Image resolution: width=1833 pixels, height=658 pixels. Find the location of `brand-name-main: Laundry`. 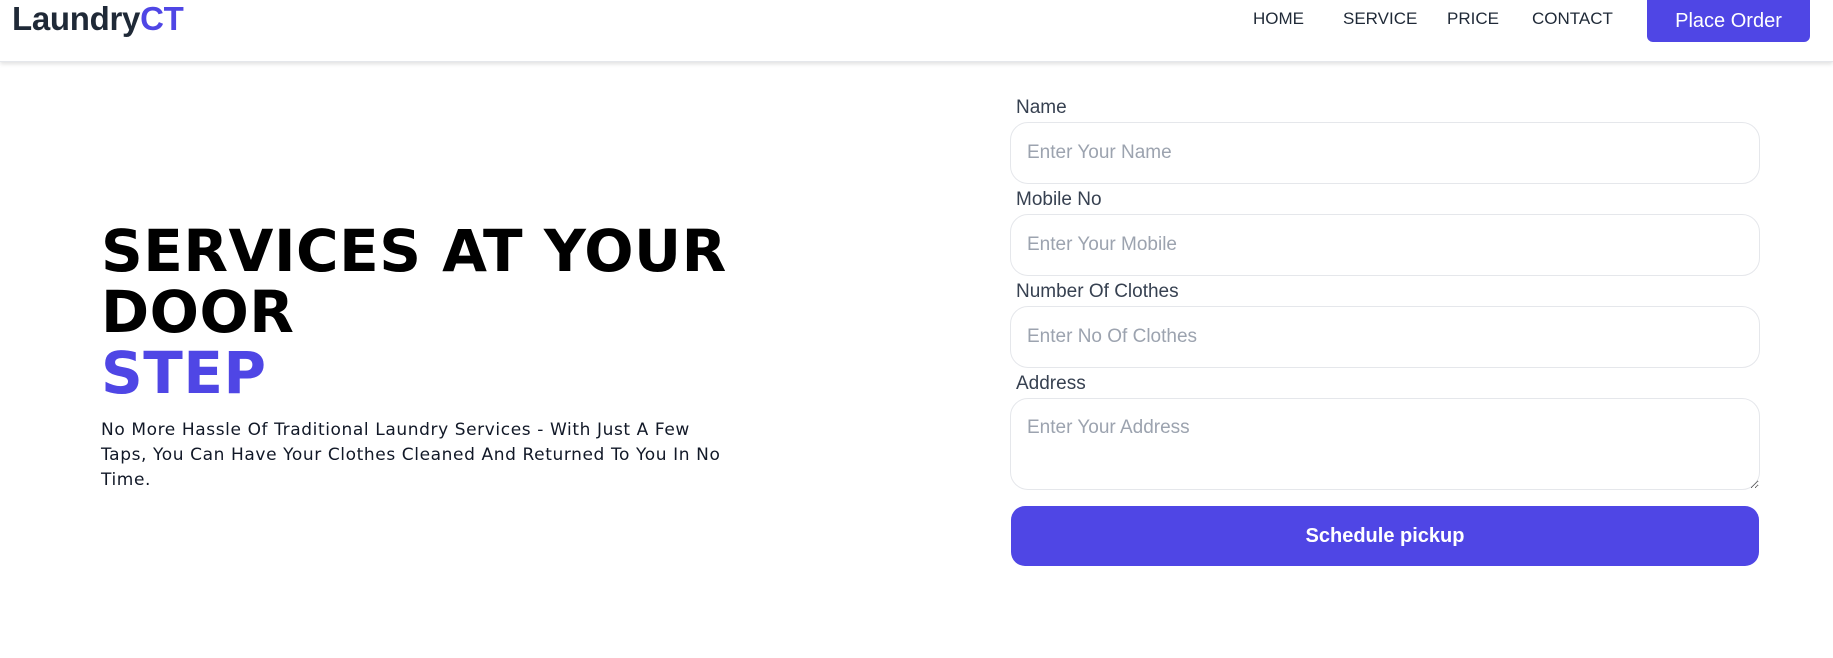

brand-name-main: Laundry is located at coordinates (76, 18).